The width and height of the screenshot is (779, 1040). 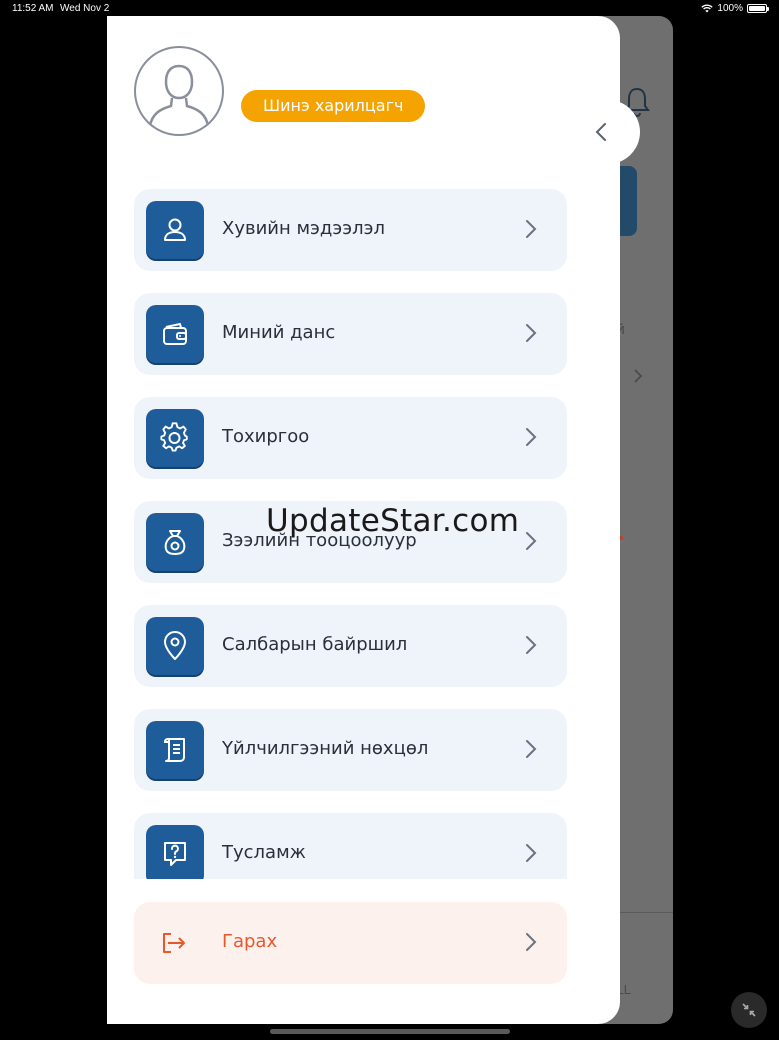 I want to click on document-icon, so click(x=175, y=750).